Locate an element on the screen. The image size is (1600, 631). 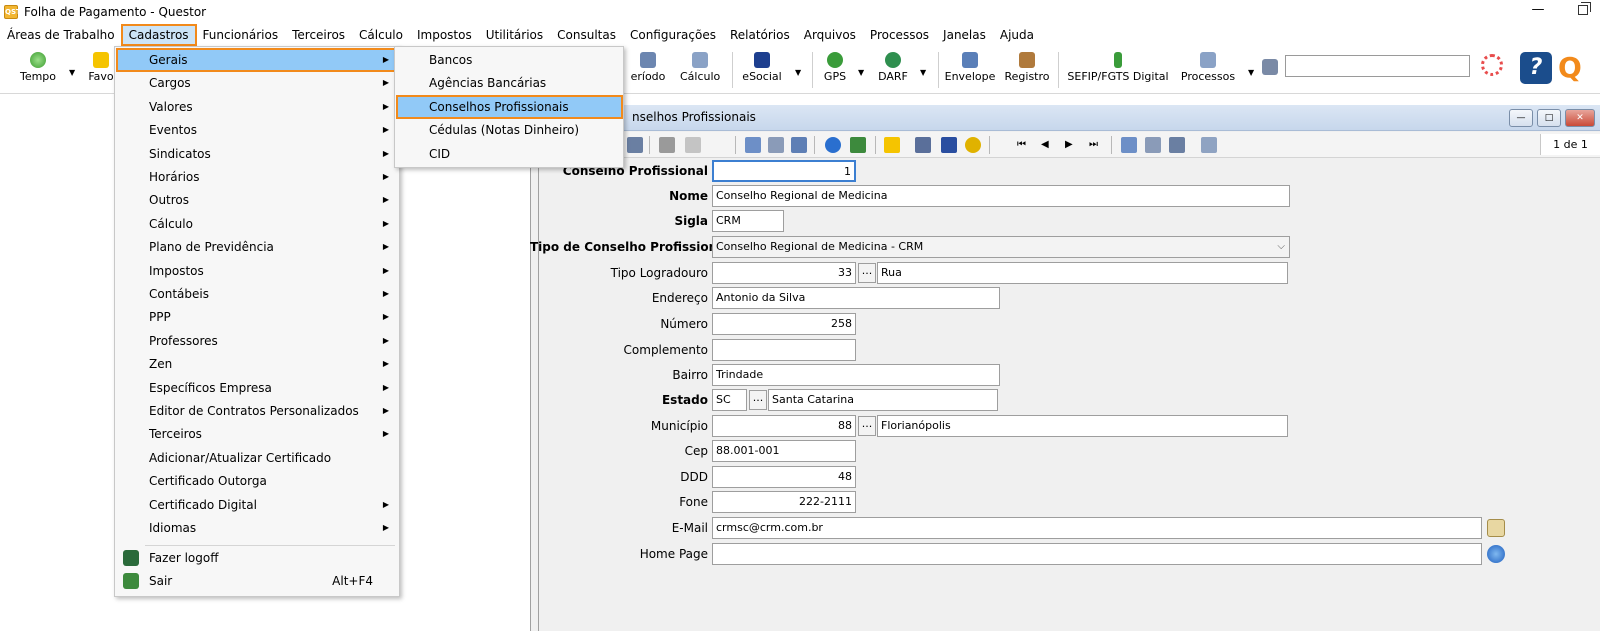
endereco-field: Antonio da Silva is located at coordinates (856, 298).